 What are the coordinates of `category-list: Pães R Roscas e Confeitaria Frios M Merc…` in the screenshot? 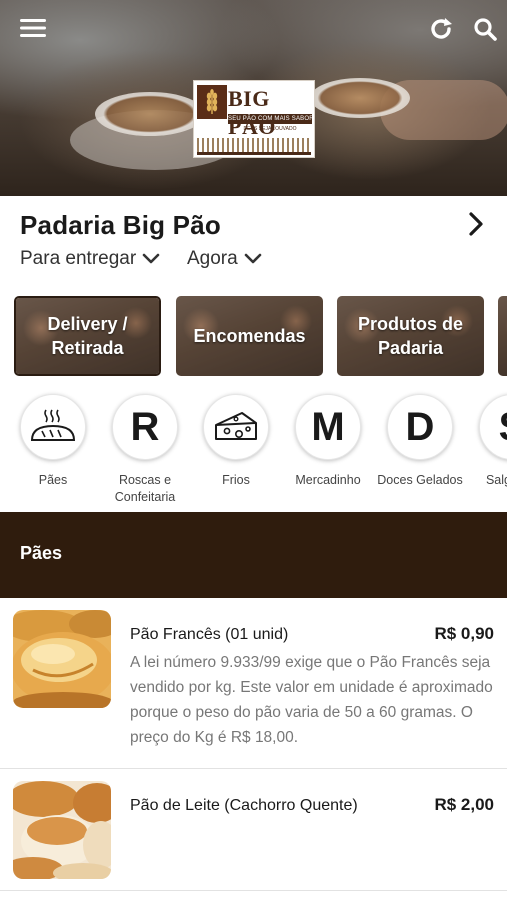 It's located at (253, 450).